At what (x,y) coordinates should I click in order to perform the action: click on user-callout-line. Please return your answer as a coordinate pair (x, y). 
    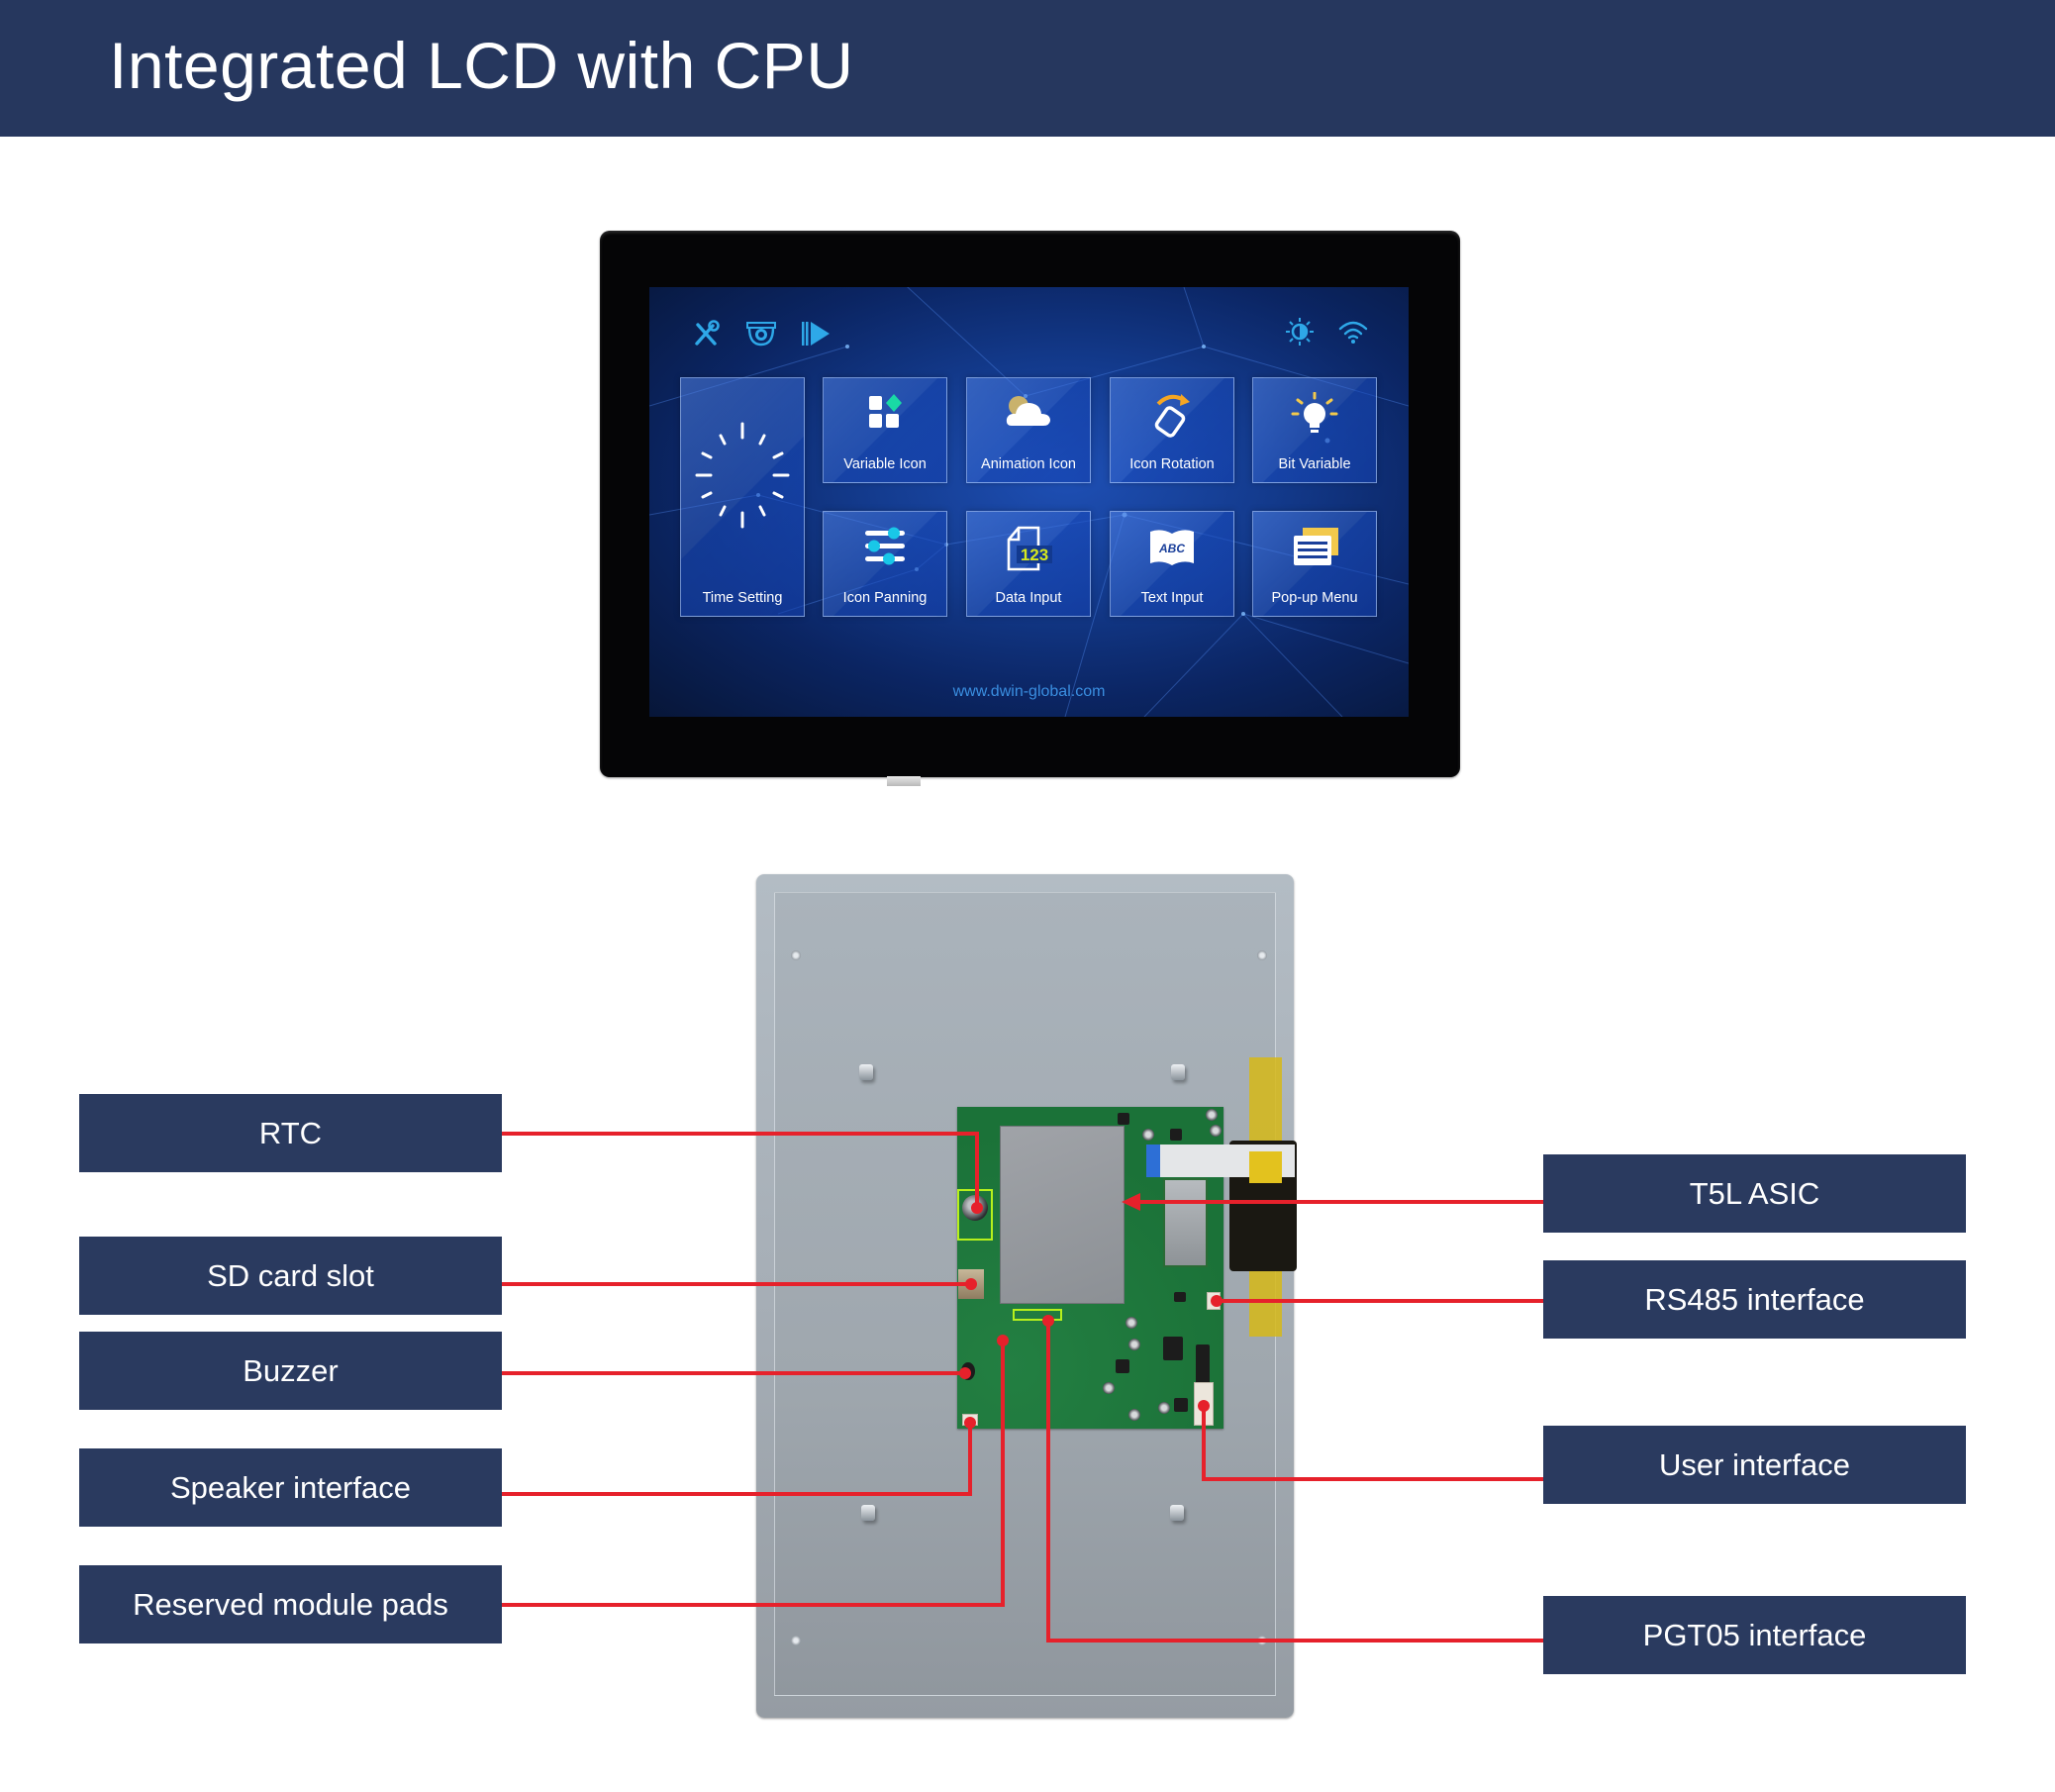
    Looking at the image, I should click on (1372, 1443).